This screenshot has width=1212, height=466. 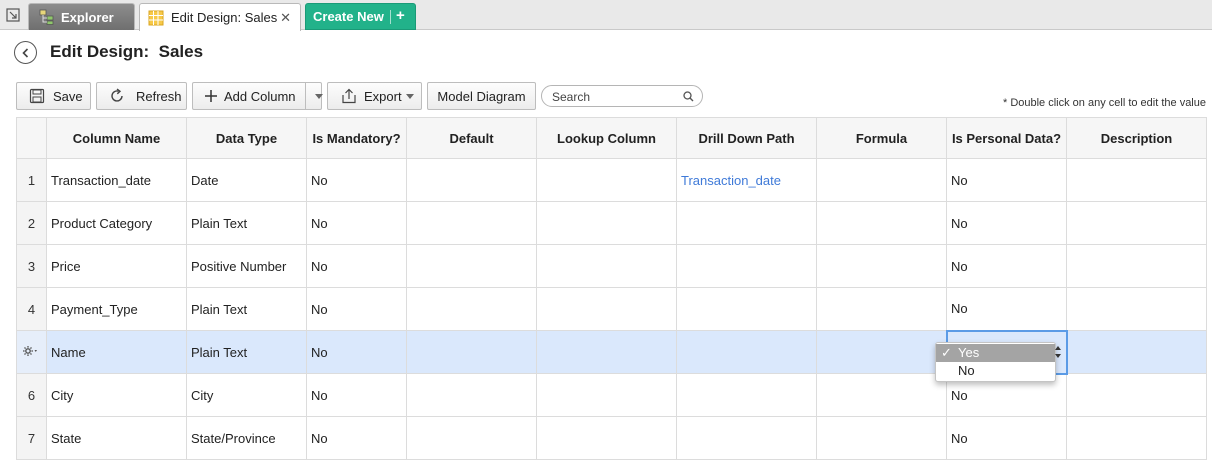 I want to click on cell-column-name: Product Category, so click(x=116, y=223).